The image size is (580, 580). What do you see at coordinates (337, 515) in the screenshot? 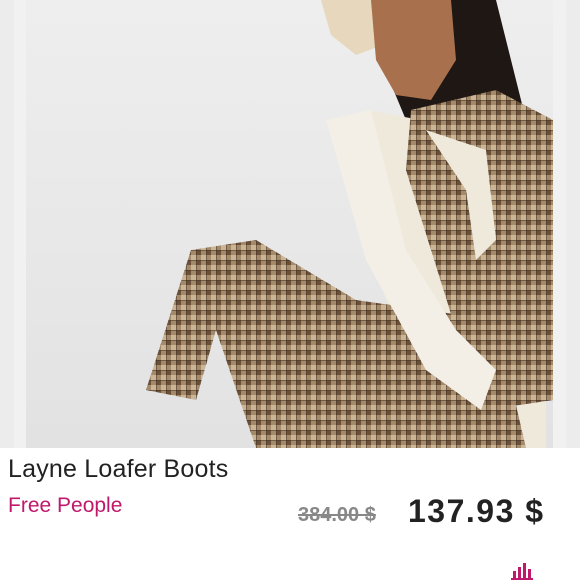
I see `original-price: 384.00 $` at bounding box center [337, 515].